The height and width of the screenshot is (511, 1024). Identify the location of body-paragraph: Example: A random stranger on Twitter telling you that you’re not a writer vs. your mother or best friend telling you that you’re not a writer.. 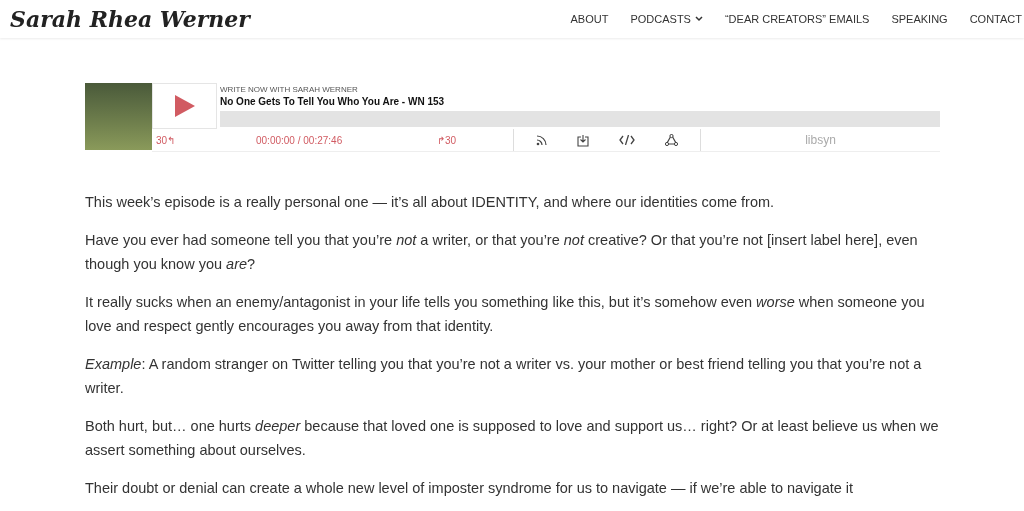
(504, 376).